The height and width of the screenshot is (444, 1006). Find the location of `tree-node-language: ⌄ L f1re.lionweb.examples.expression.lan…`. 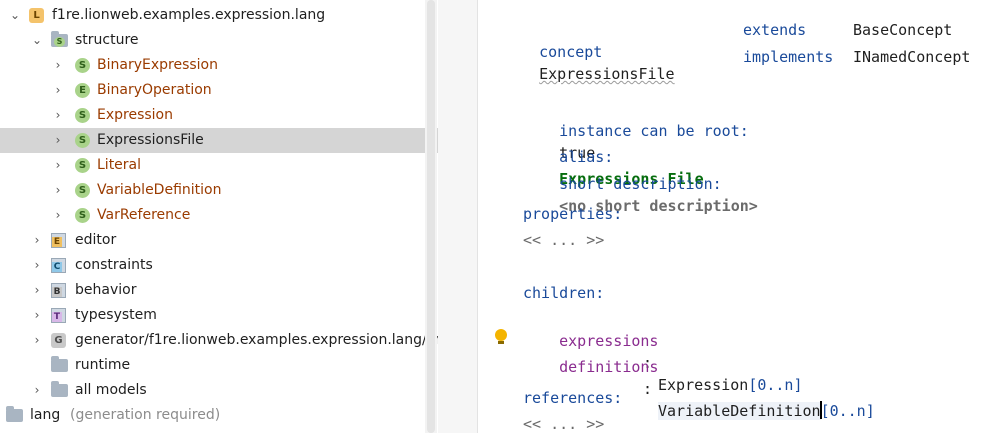

tree-node-language: ⌄ L f1re.lionweb.examples.expression.lan… is located at coordinates (219, 15).